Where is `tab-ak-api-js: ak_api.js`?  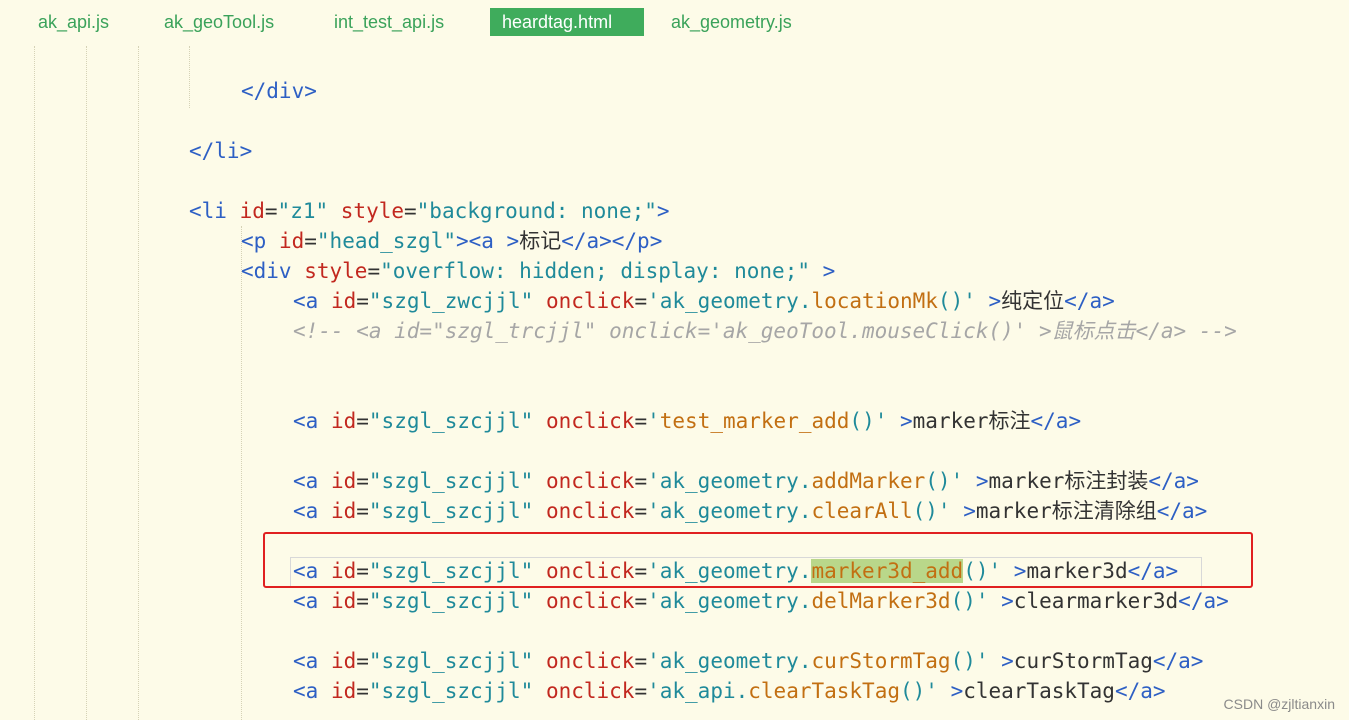
tab-ak-api-js: ak_api.js is located at coordinates (73, 22).